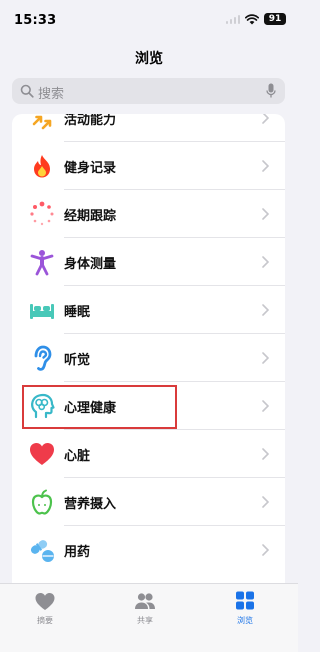 The image size is (320, 652). What do you see at coordinates (77, 456) in the screenshot?
I see `list-item-label: 心脏` at bounding box center [77, 456].